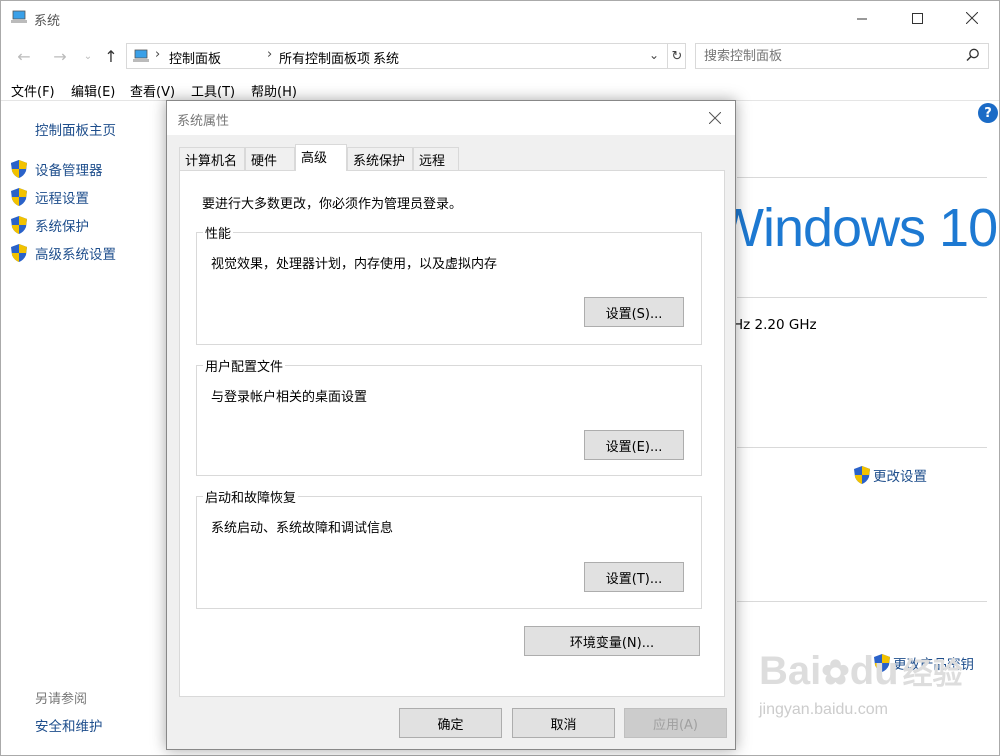 The height and width of the screenshot is (756, 1000). Describe the element at coordinates (775, 325) in the screenshot. I see `processor-speed: Hz 2.20 GHz` at that location.